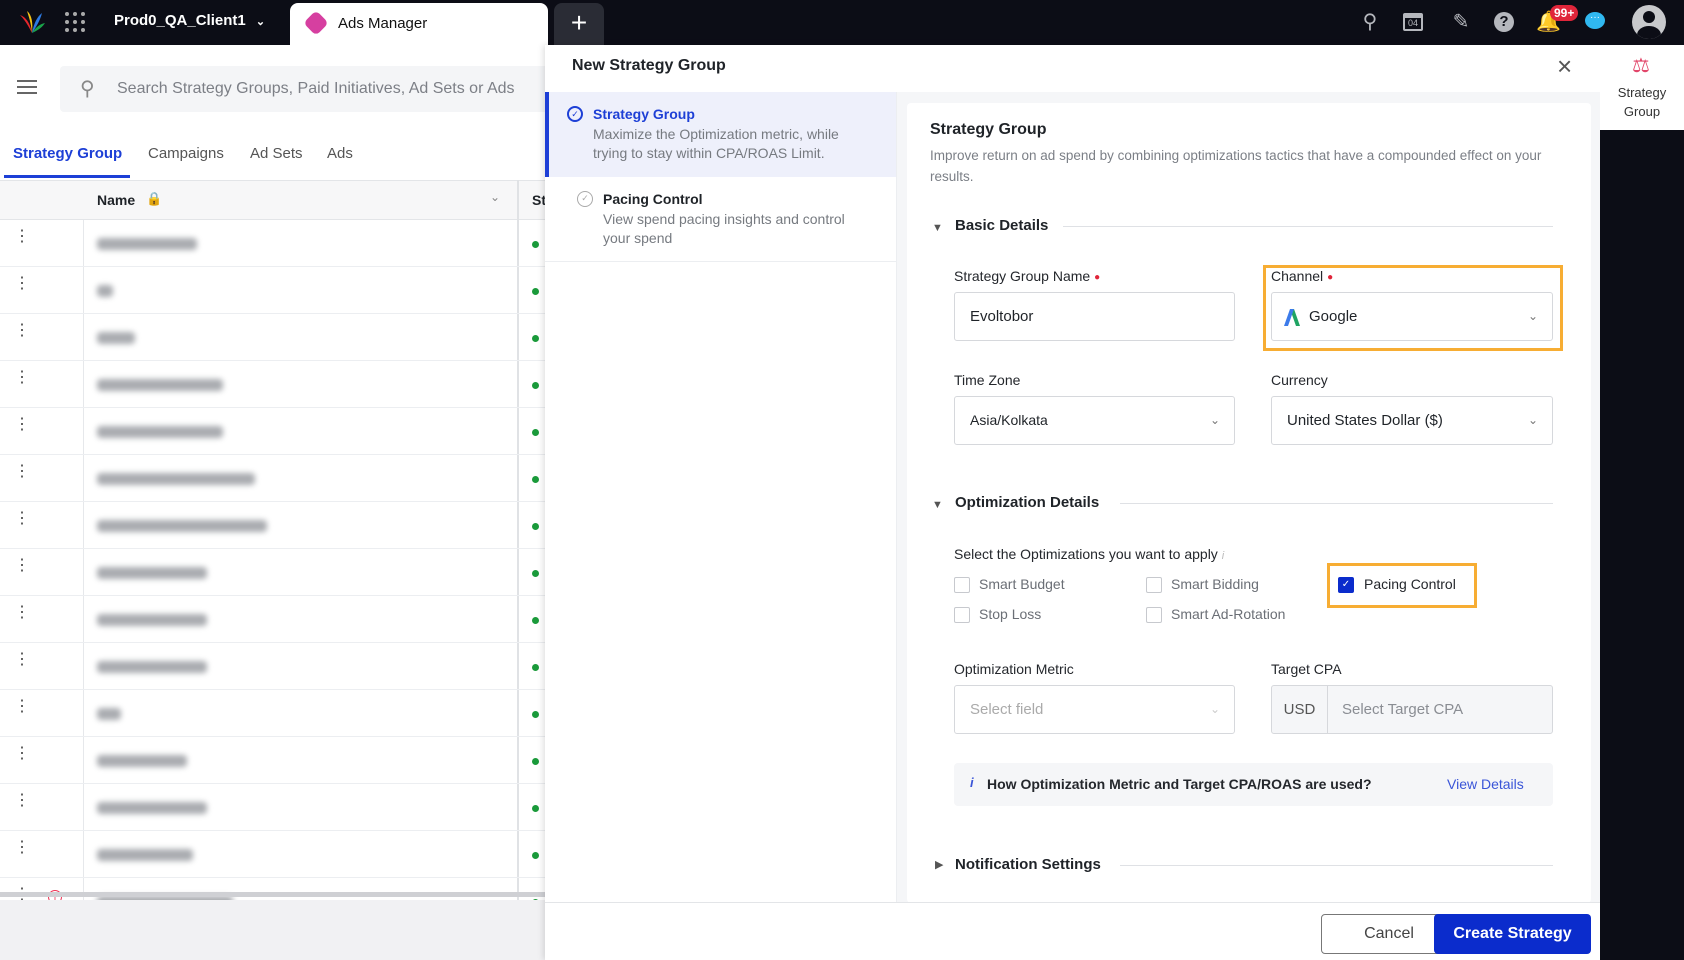 This screenshot has width=1684, height=960. What do you see at coordinates (1649, 22) in the screenshot?
I see `avatar-icon` at bounding box center [1649, 22].